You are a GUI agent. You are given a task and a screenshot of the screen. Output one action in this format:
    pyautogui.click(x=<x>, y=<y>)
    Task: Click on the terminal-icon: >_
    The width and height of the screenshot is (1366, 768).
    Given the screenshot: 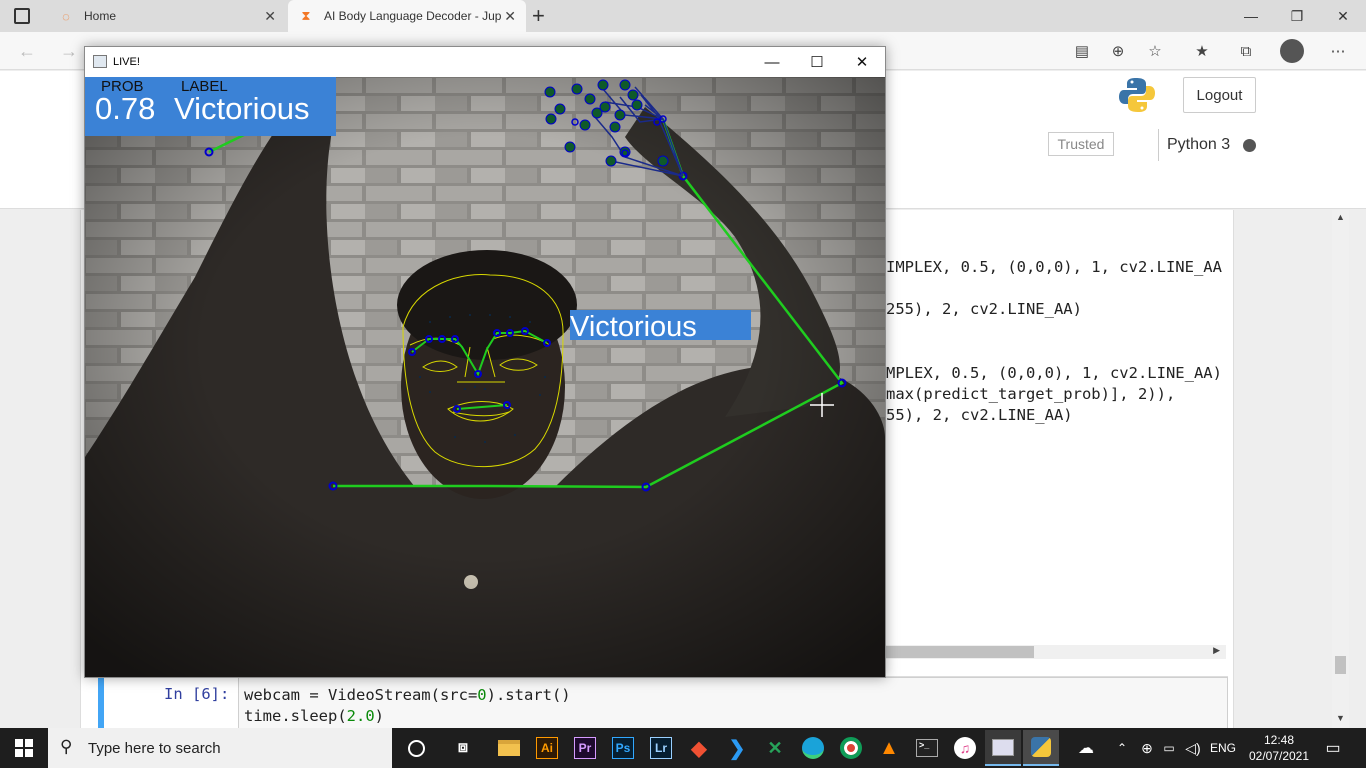 What is the action you would take?
    pyautogui.click(x=927, y=748)
    